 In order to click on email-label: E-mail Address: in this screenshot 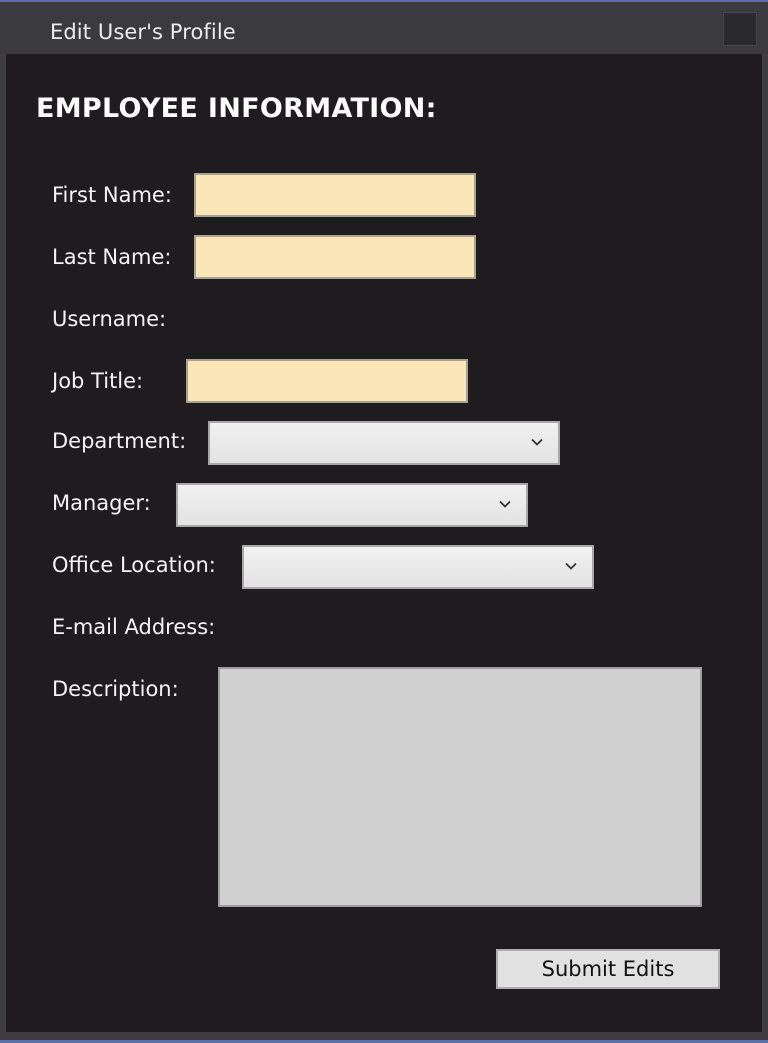, I will do `click(134, 627)`.